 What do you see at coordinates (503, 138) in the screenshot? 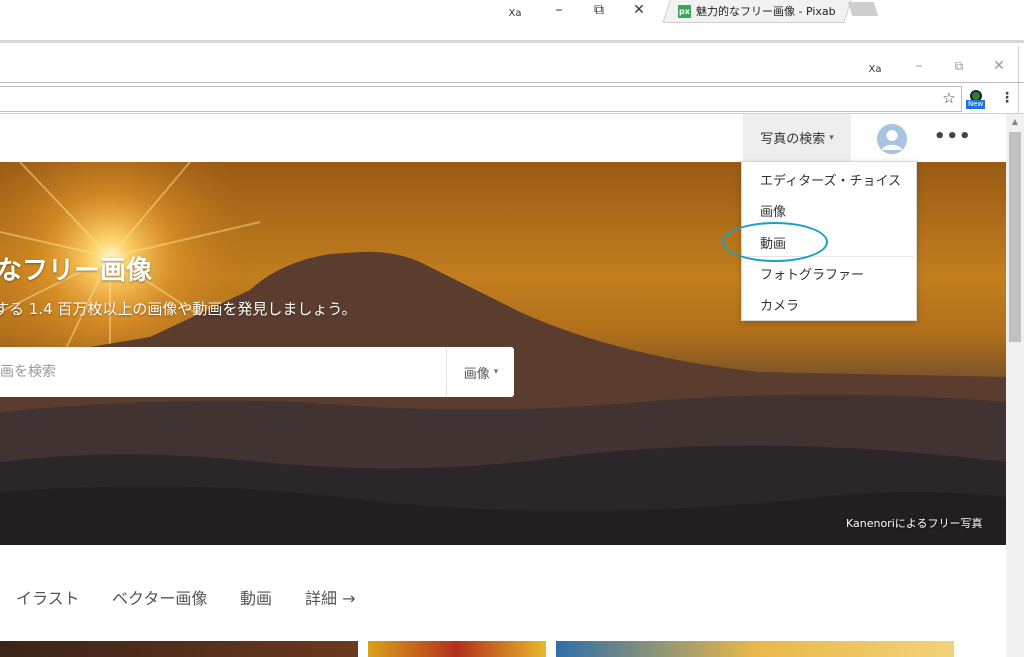
I see `site-header` at bounding box center [503, 138].